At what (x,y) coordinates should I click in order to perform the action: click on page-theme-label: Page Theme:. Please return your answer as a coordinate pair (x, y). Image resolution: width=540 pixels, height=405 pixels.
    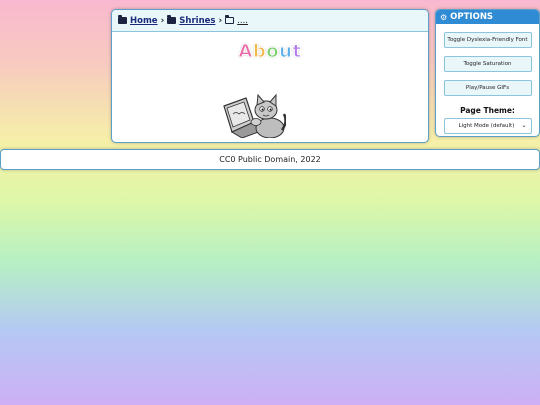
    Looking at the image, I should click on (487, 110).